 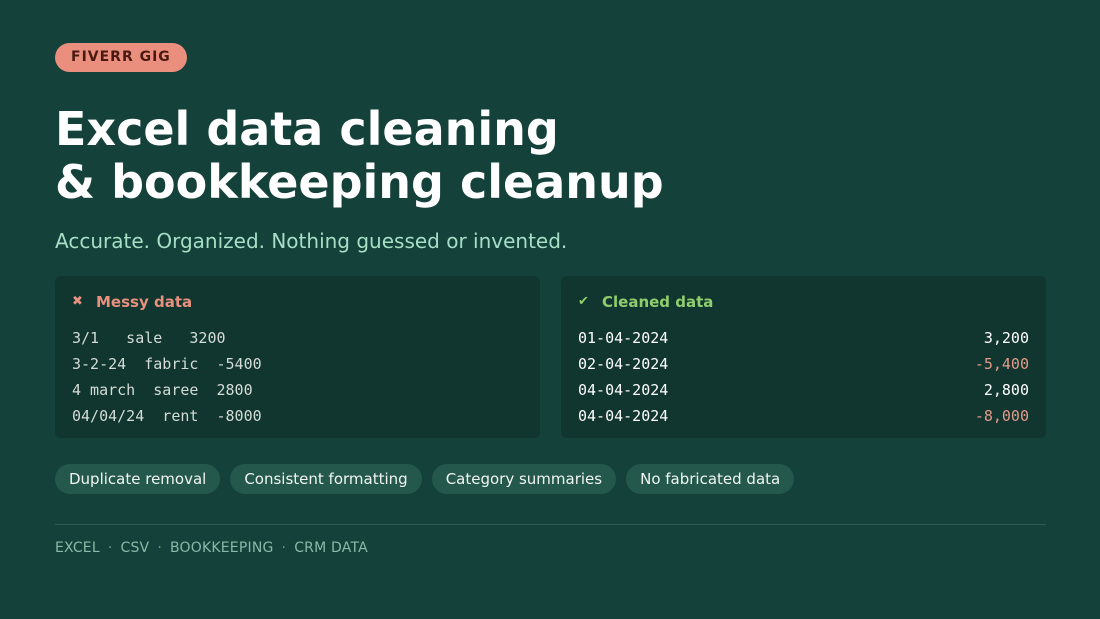 I want to click on messy-data-heading: ✖ Messy data, so click(x=297, y=302).